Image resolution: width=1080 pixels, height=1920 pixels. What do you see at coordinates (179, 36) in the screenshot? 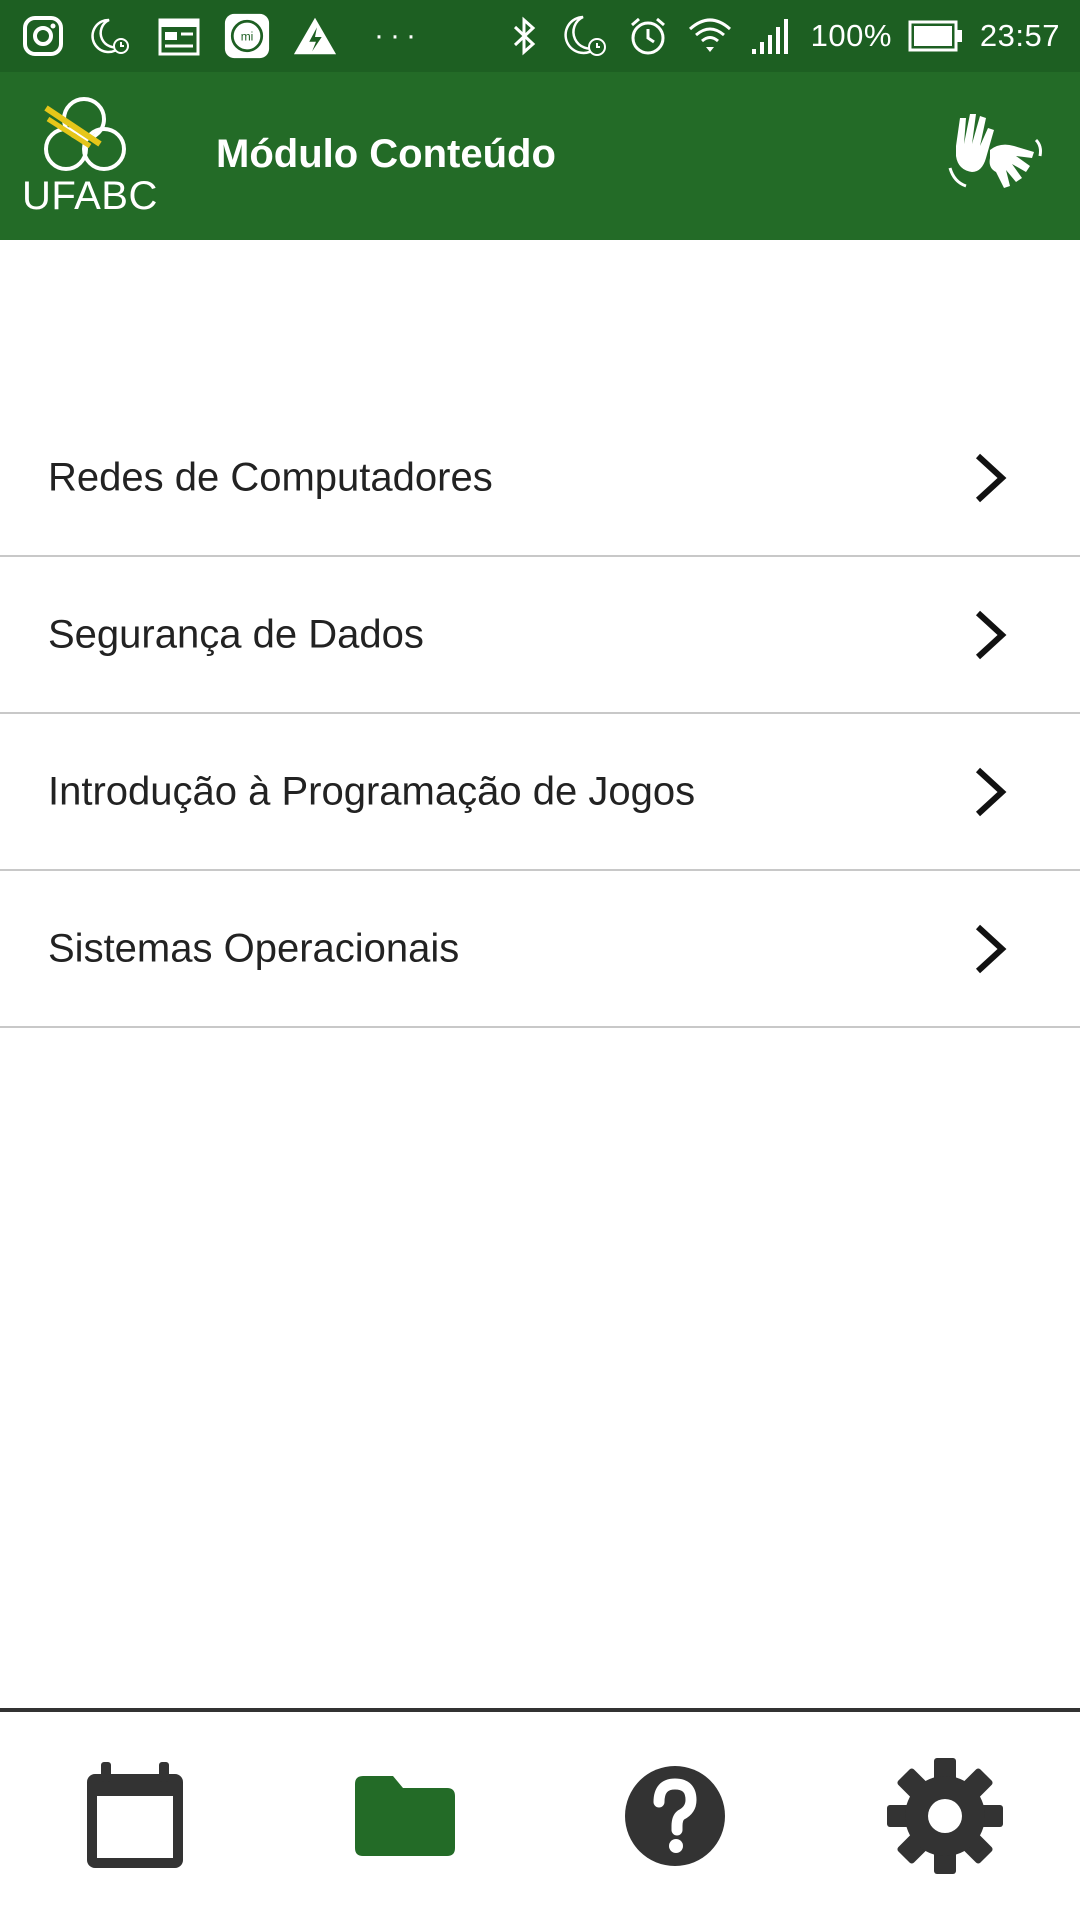
I see `calendar-news-icon` at bounding box center [179, 36].